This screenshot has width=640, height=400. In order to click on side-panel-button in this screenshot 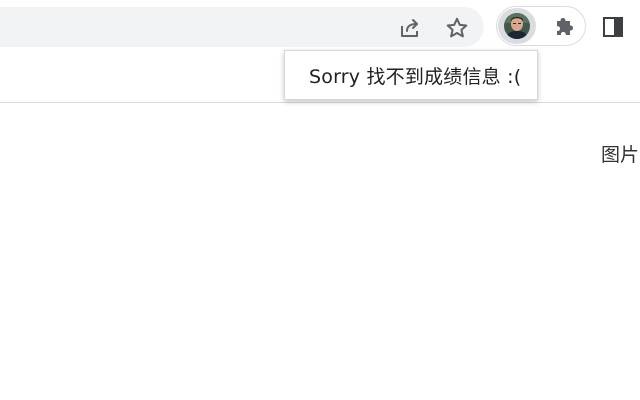, I will do `click(613, 27)`.